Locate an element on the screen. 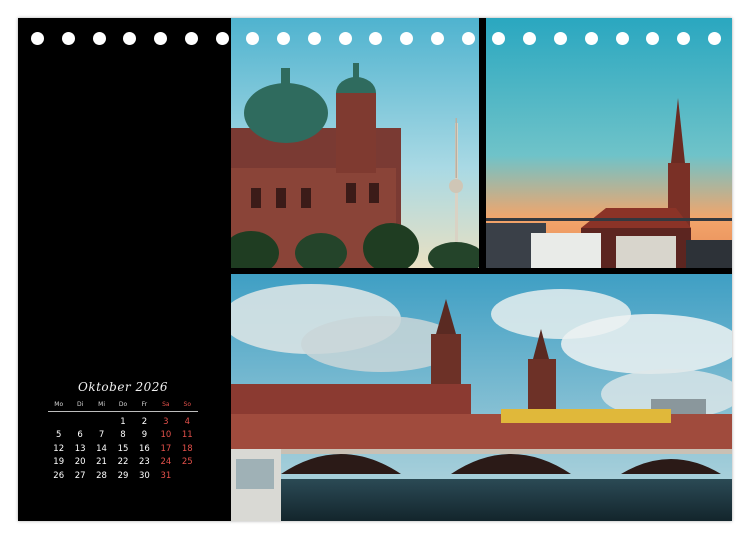 This screenshot has height=539, width=750. day-cell: 16 is located at coordinates (144, 448).